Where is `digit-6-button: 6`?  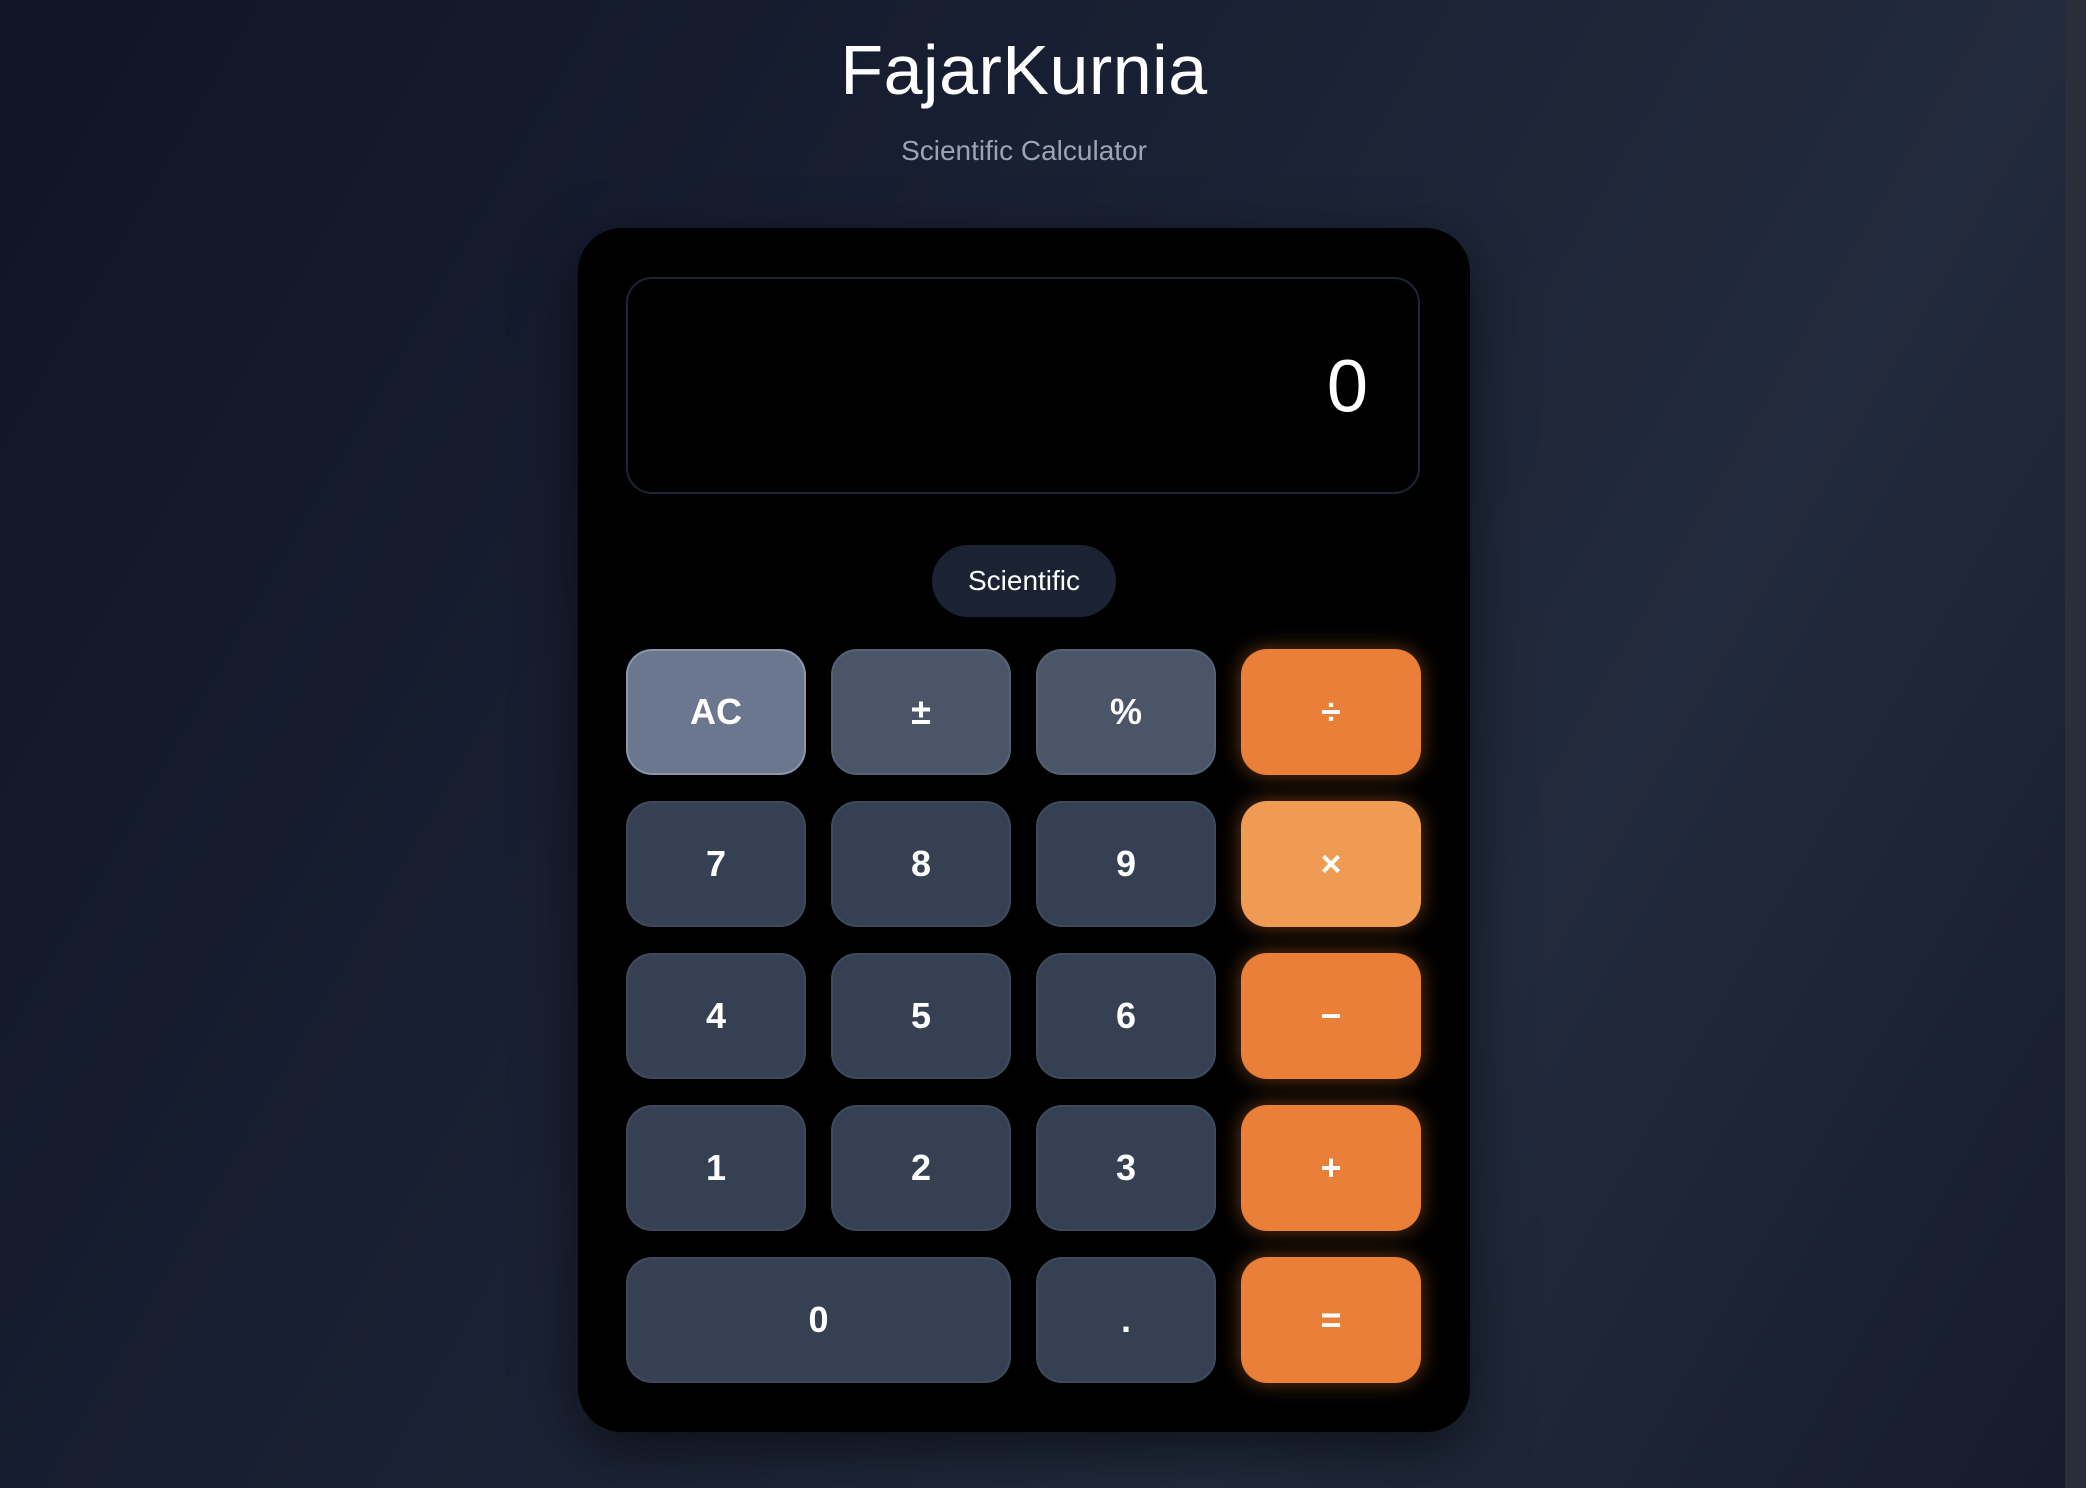 digit-6-button: 6 is located at coordinates (1126, 1016).